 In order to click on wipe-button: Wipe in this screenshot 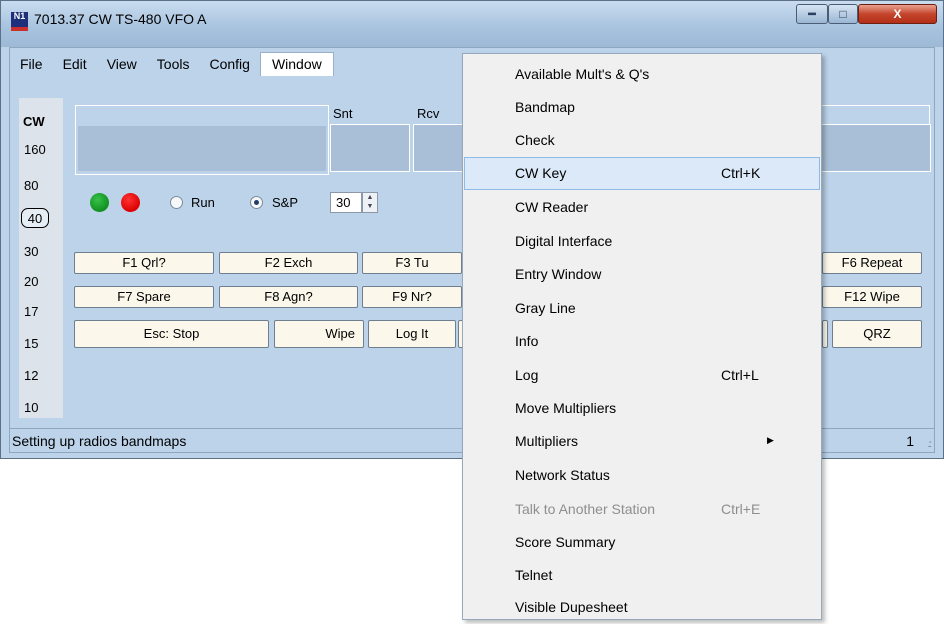, I will do `click(319, 334)`.